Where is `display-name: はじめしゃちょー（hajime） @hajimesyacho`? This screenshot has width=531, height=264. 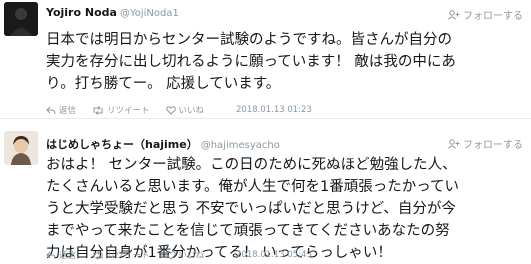 display-name: はじめしゃちょー（hajime） @hajimesyacho is located at coordinates (163, 144).